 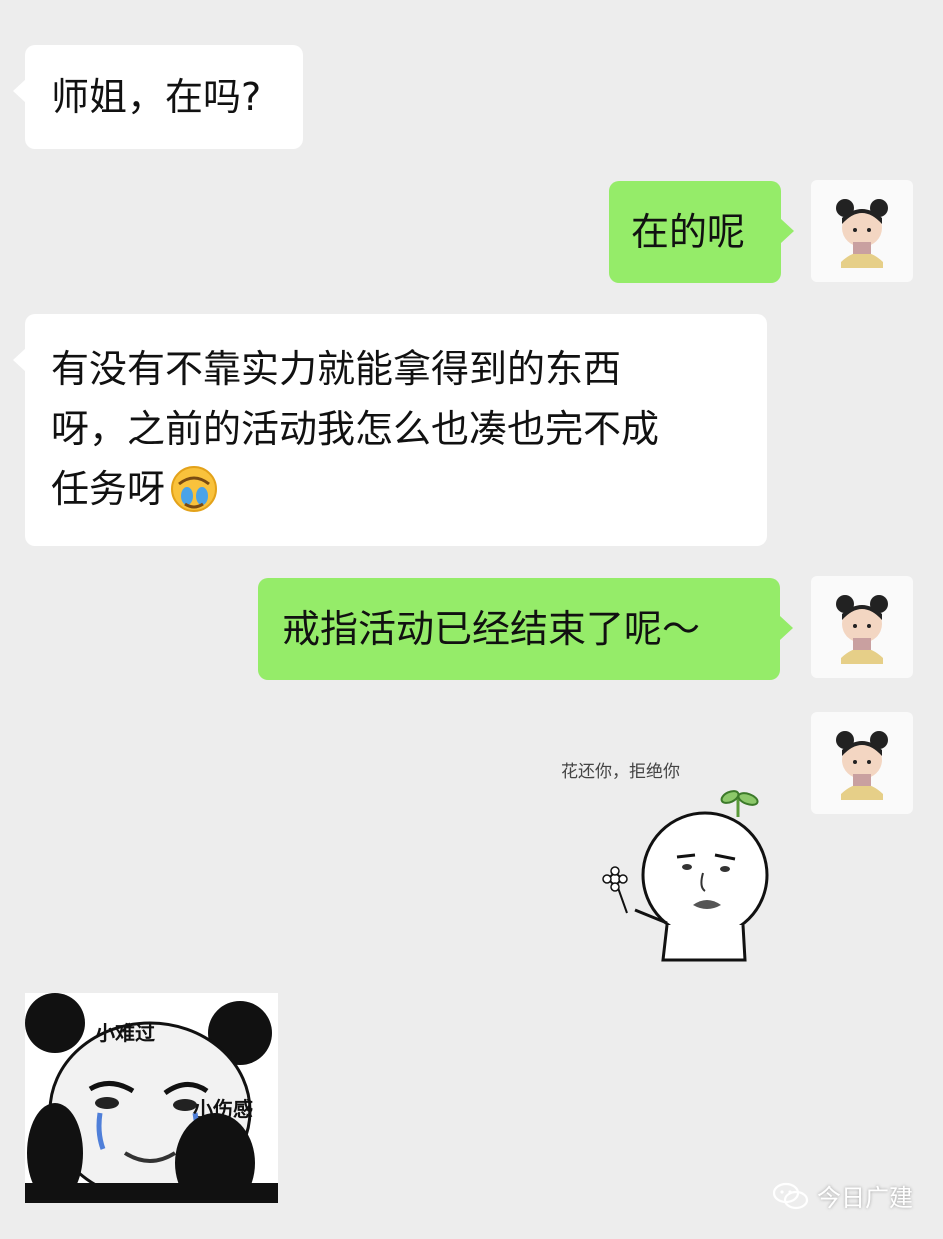 I want to click on outgoing-message-bubble: 戒指活动已经结束了呢～, so click(x=525, y=629).